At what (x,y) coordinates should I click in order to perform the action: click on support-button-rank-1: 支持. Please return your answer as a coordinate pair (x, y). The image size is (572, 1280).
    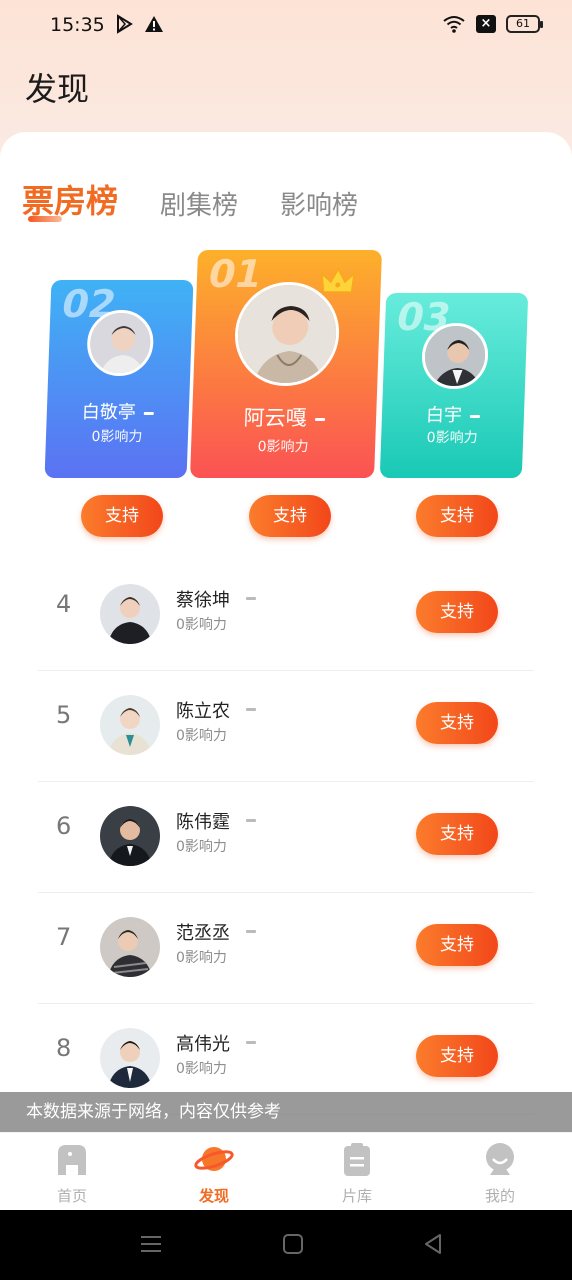
    Looking at the image, I should click on (290, 516).